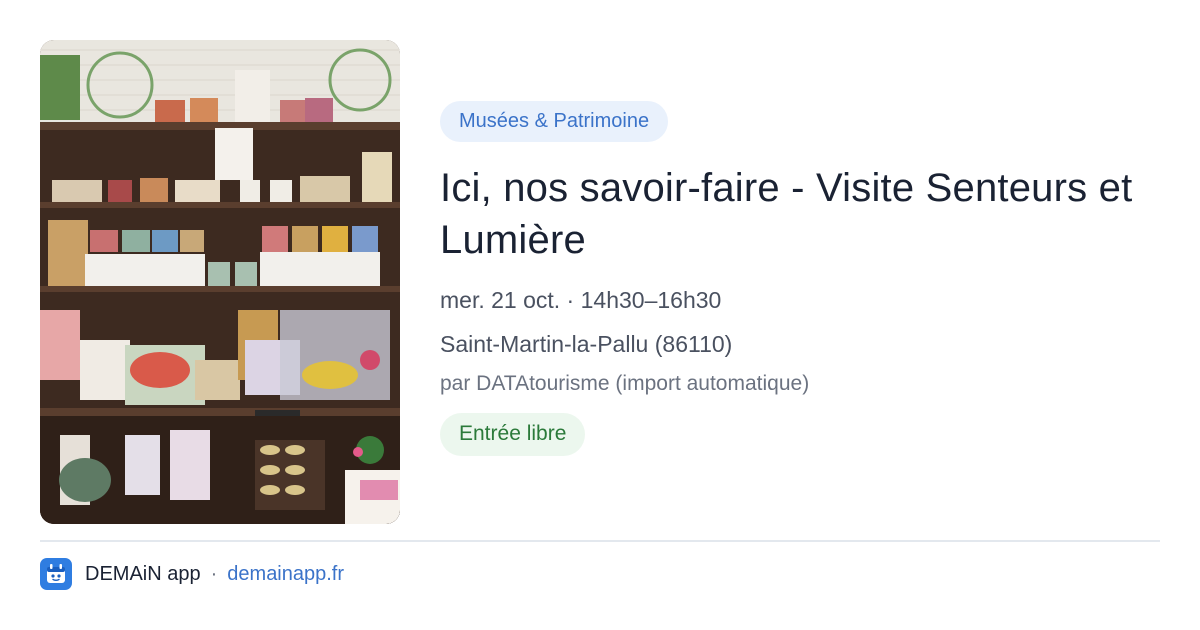  Describe the element at coordinates (513, 434) in the screenshot. I see `price-badge: Entrée libre` at that location.